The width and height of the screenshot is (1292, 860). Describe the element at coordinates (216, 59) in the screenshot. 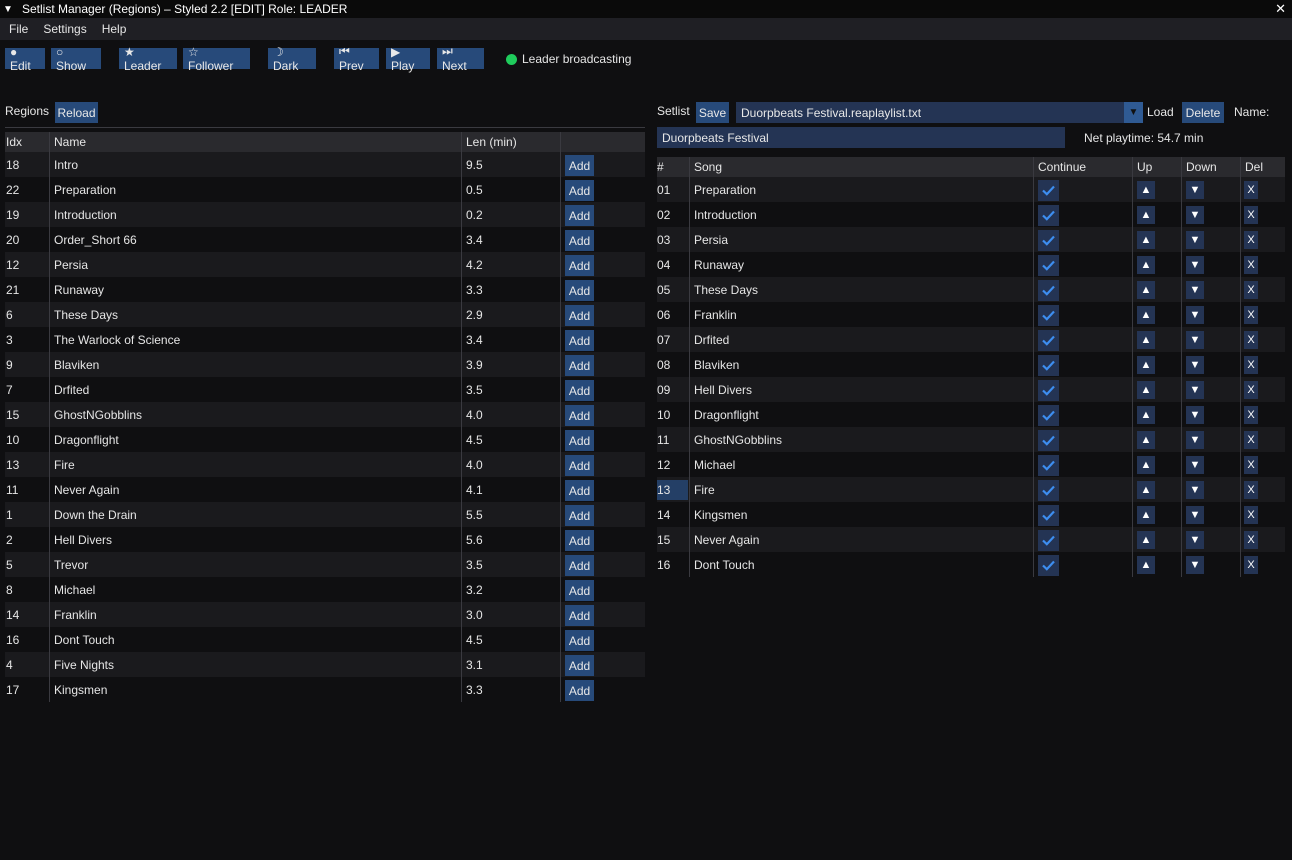

I see `follower-role-button: ☆ Follower` at that location.